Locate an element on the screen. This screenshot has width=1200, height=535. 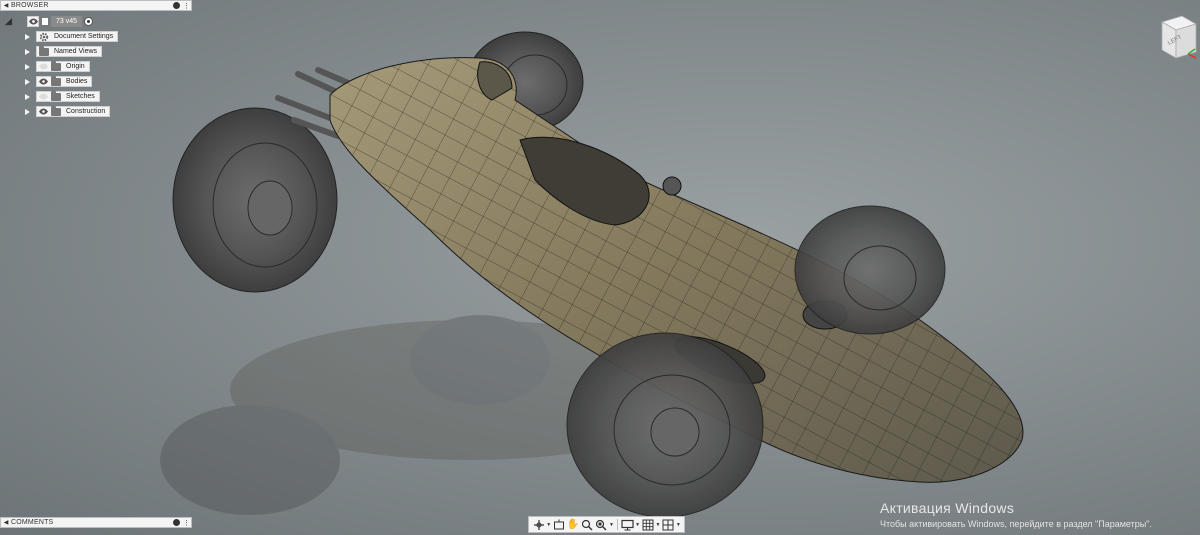
tree-item-construction: Construction is located at coordinates (59, 111).